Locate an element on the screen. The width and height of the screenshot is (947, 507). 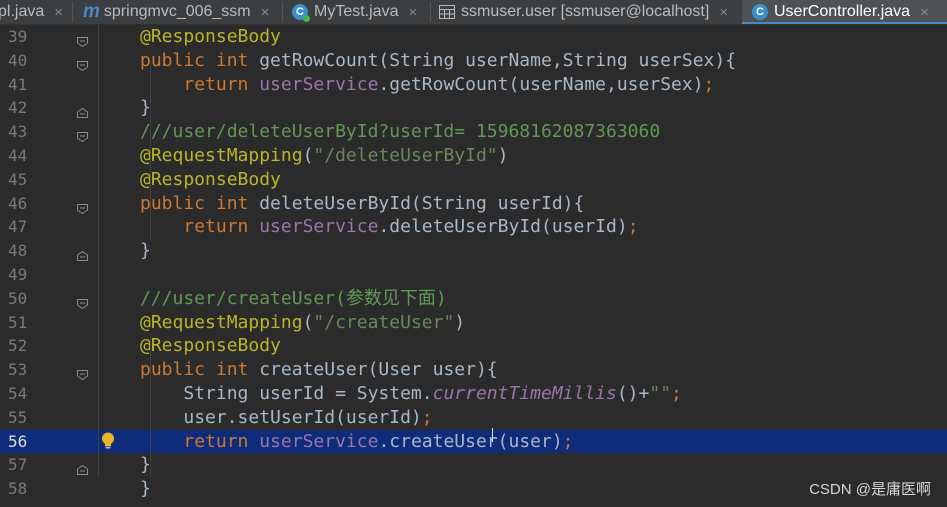
code-text: return userService.createUser(user); is located at coordinates (357, 442).